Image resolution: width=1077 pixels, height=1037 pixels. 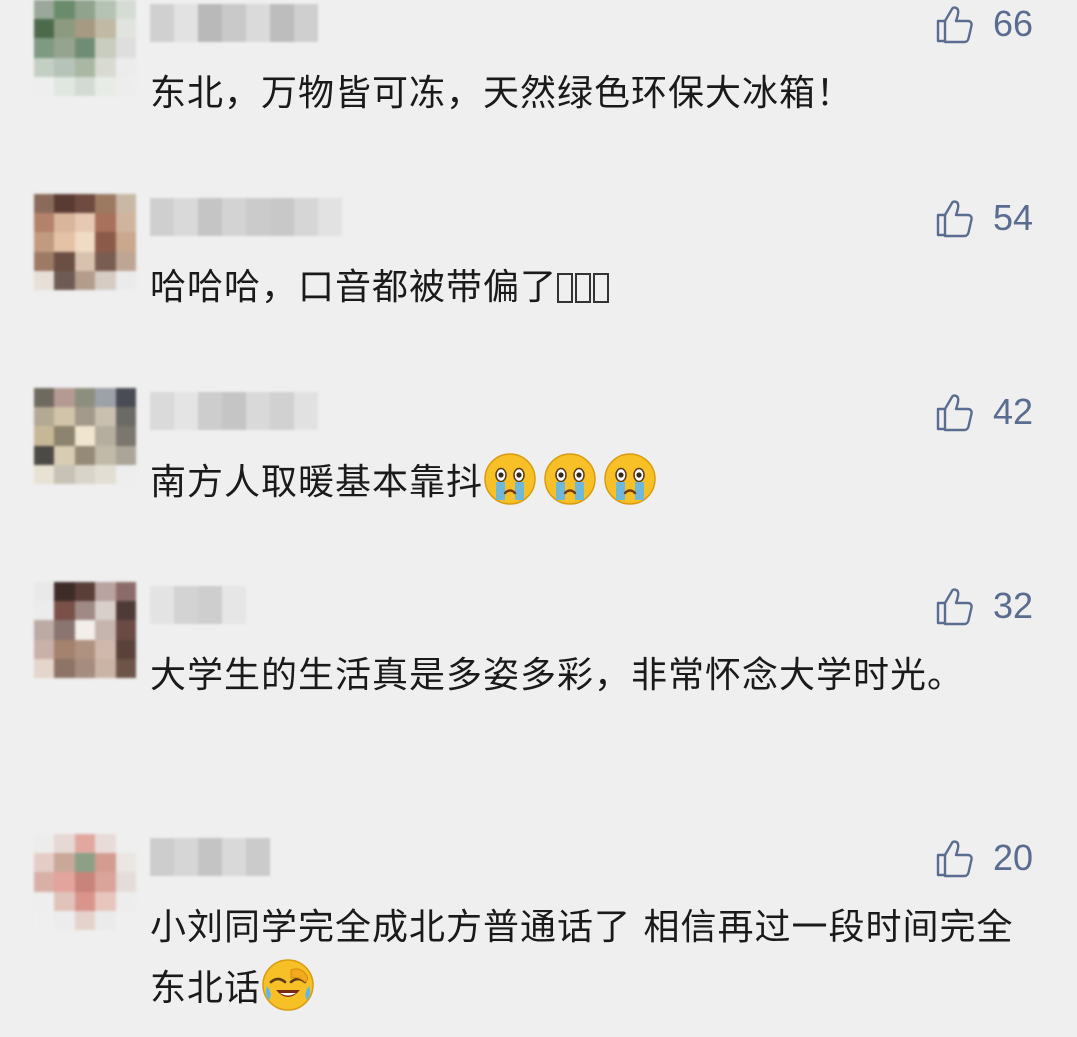 I want to click on like-button: 32, so click(x=984, y=606).